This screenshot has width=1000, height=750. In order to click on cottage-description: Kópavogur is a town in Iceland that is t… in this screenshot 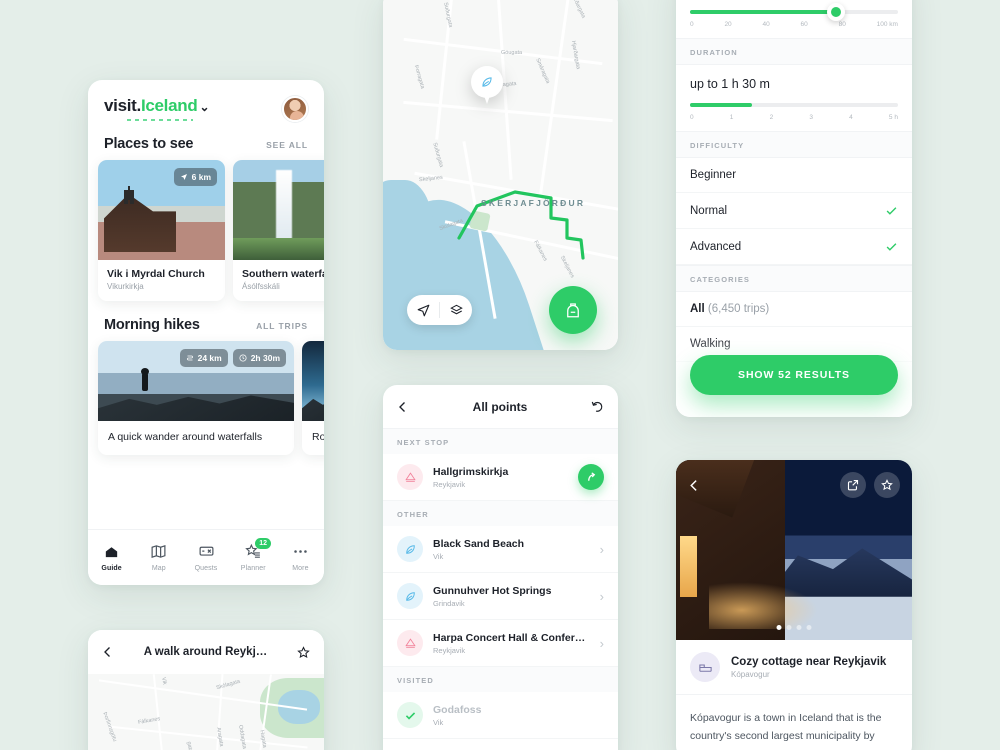, I will do `click(786, 727)`.